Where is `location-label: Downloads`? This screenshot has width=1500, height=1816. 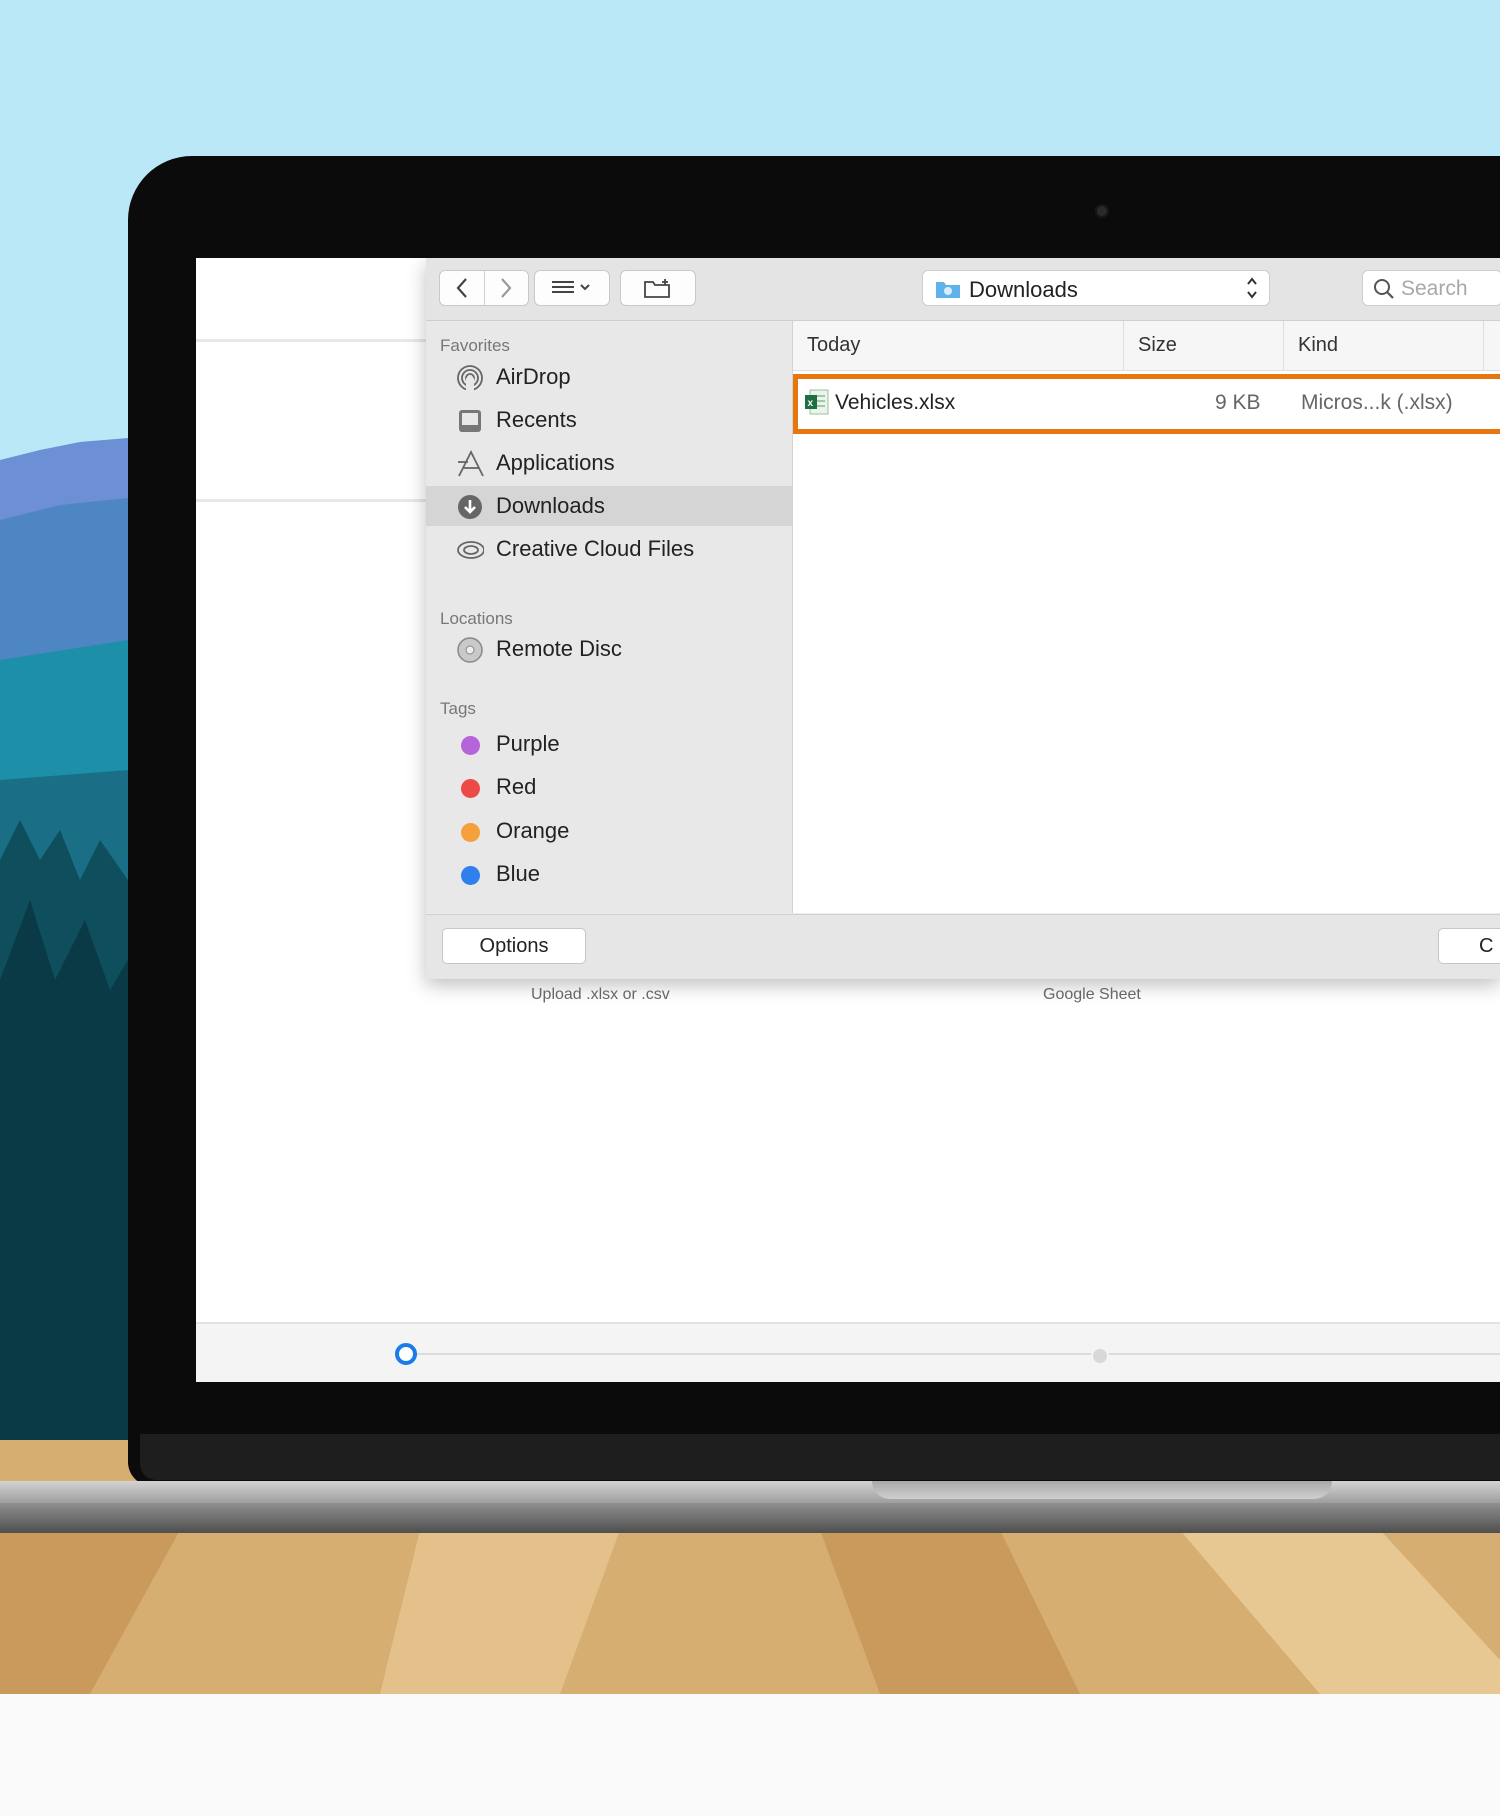 location-label: Downloads is located at coordinates (1023, 289).